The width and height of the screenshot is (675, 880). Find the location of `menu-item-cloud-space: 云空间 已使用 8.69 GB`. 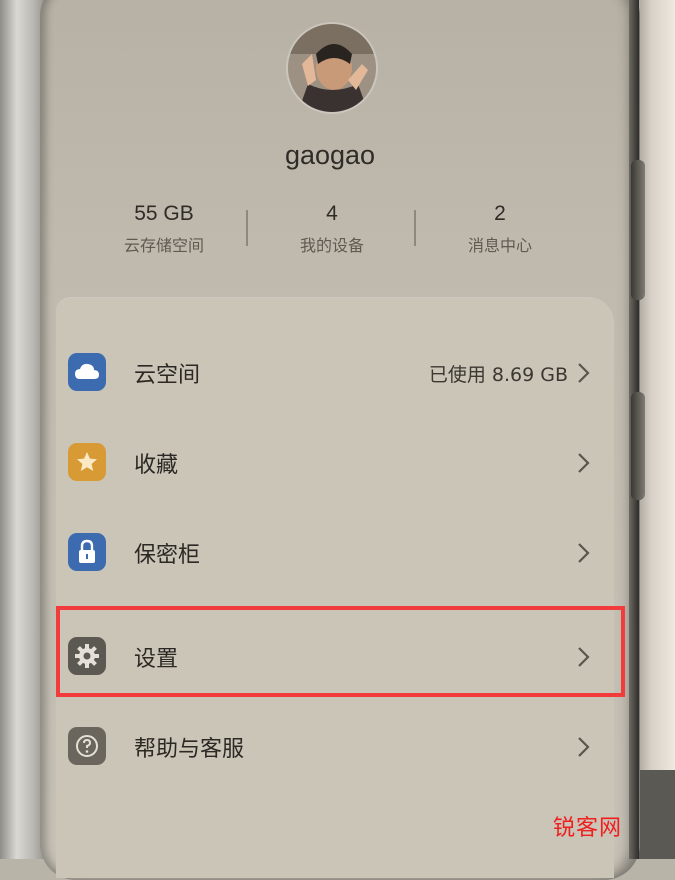

menu-item-cloud-space: 云空间 已使用 8.69 GB is located at coordinates (335, 373).